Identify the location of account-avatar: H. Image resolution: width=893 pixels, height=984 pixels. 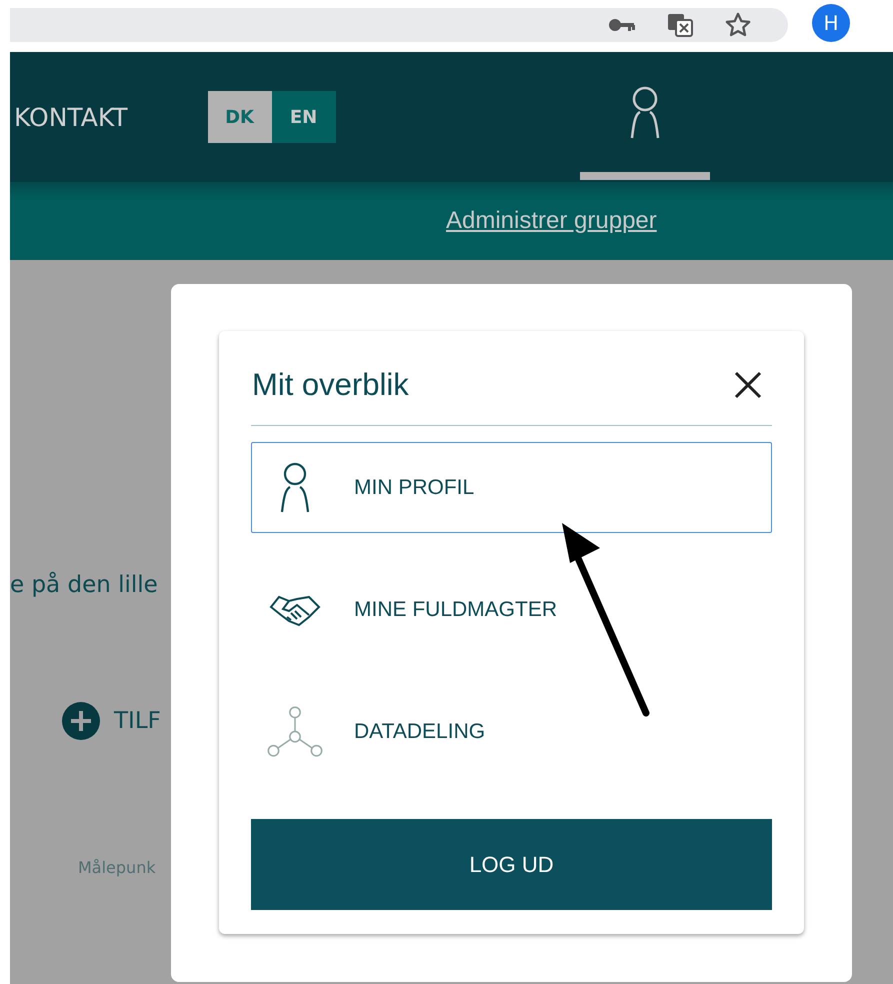
(831, 23).